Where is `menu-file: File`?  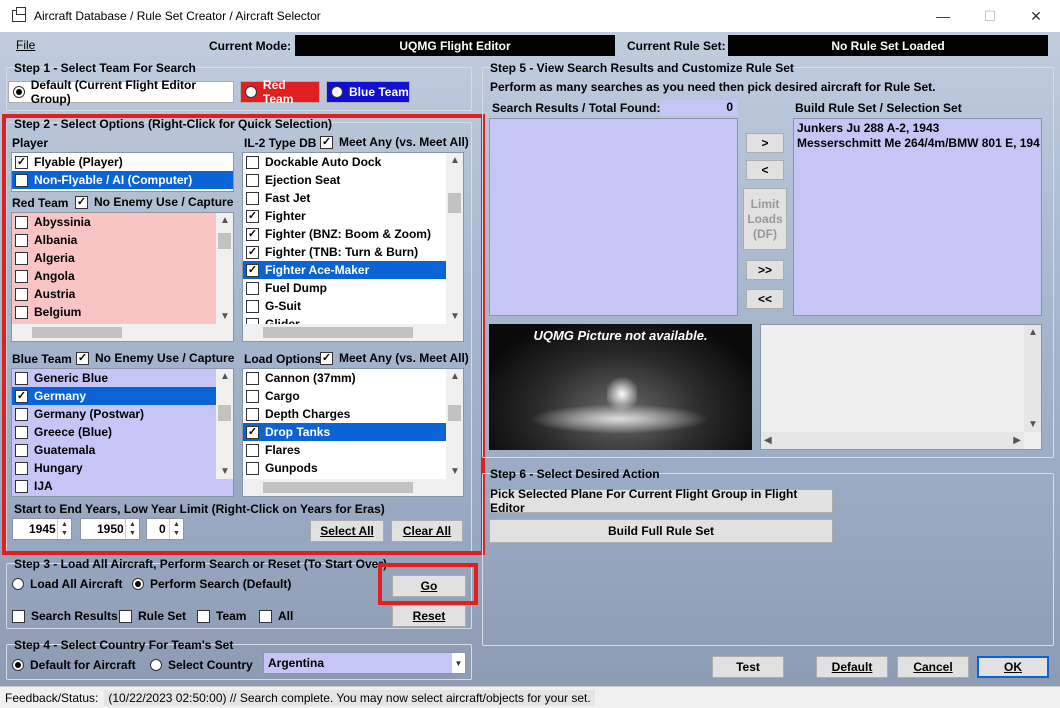
menu-file: File is located at coordinates (25, 45).